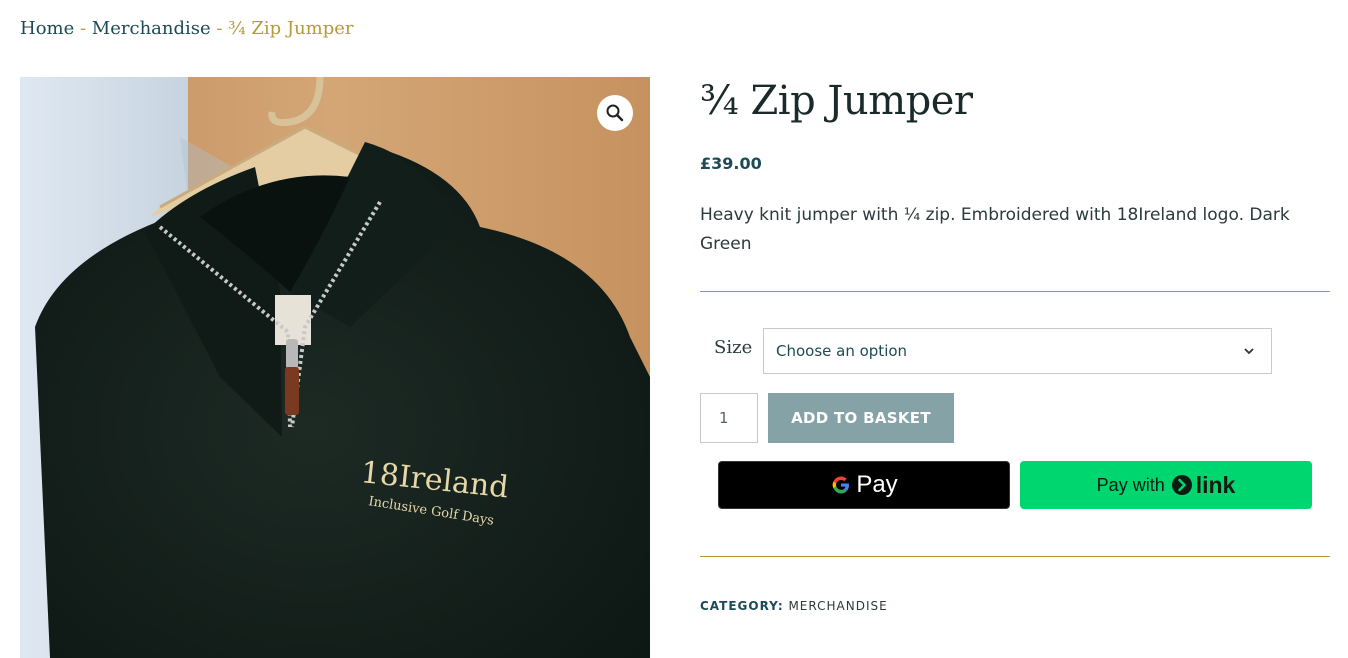  Describe the element at coordinates (841, 485) in the screenshot. I see `google-g-icon` at that location.